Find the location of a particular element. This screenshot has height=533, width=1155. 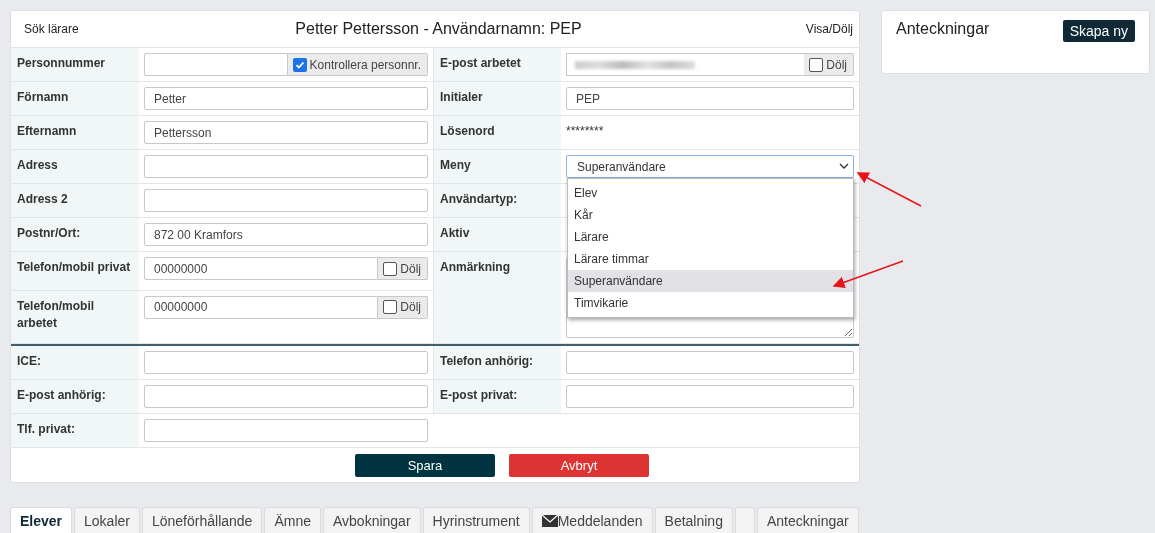

menu-select: Superanvändare is located at coordinates (710, 166).